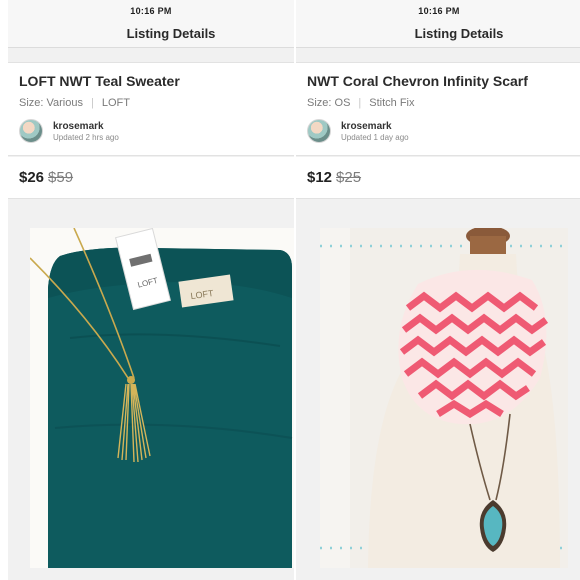  I want to click on price: $12, so click(320, 177).